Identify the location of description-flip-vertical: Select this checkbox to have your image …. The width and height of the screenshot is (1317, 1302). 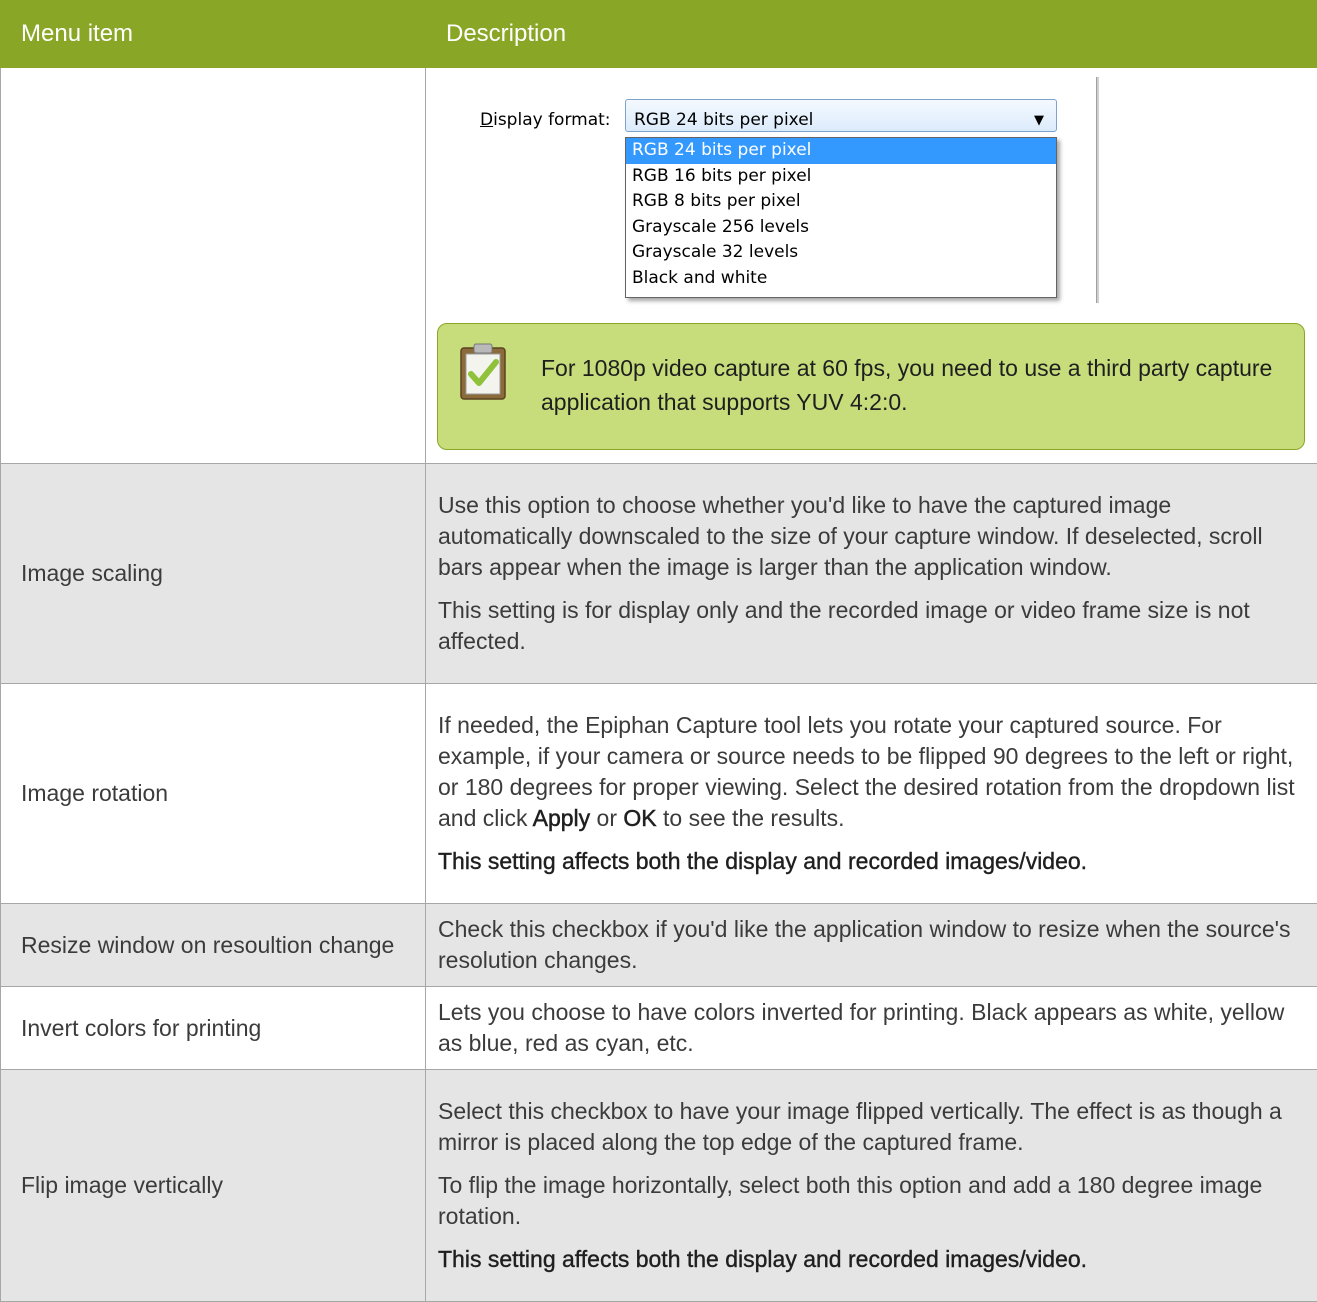
(871, 1186).